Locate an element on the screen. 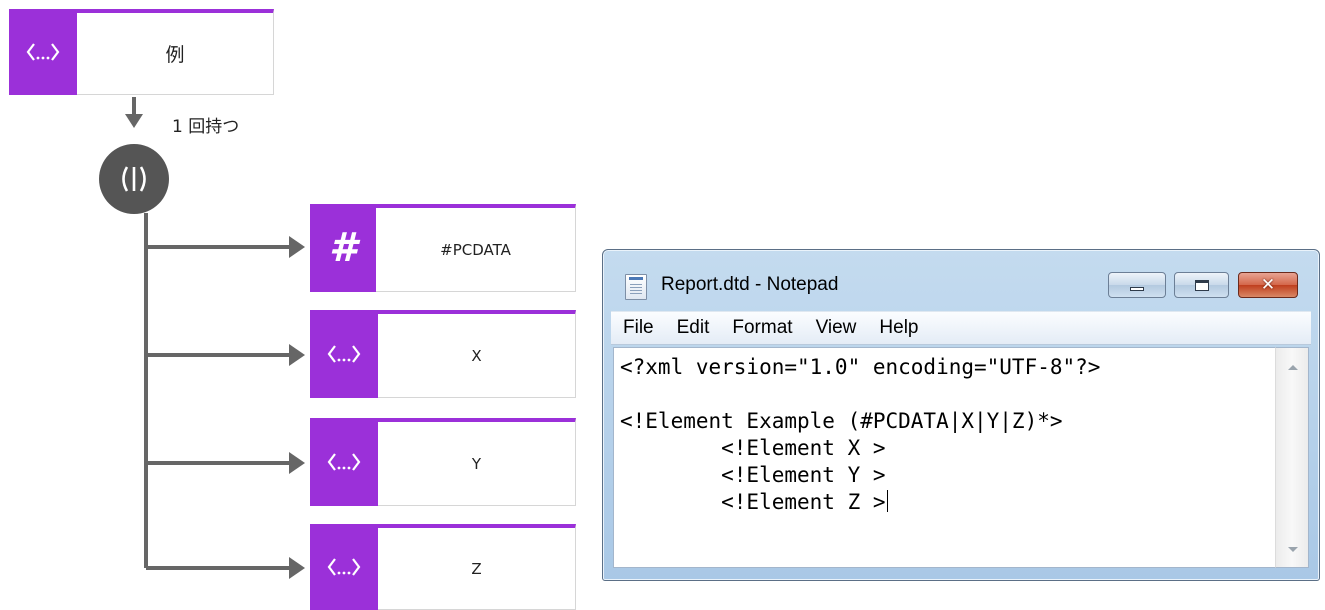  scroll-up-icon is located at coordinates (1293, 367).